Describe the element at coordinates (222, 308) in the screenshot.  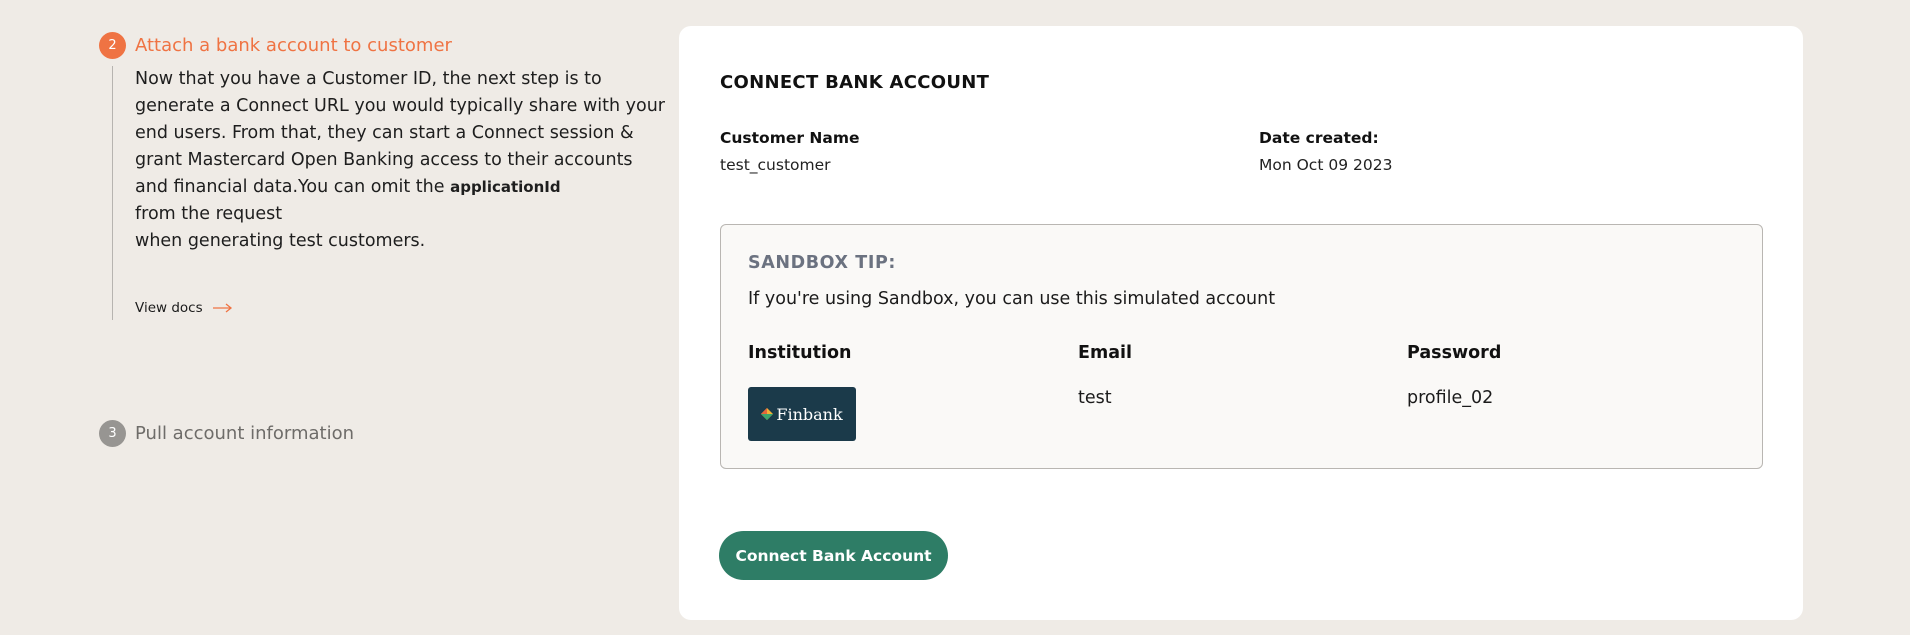
I see `arrow-right-icon` at that location.